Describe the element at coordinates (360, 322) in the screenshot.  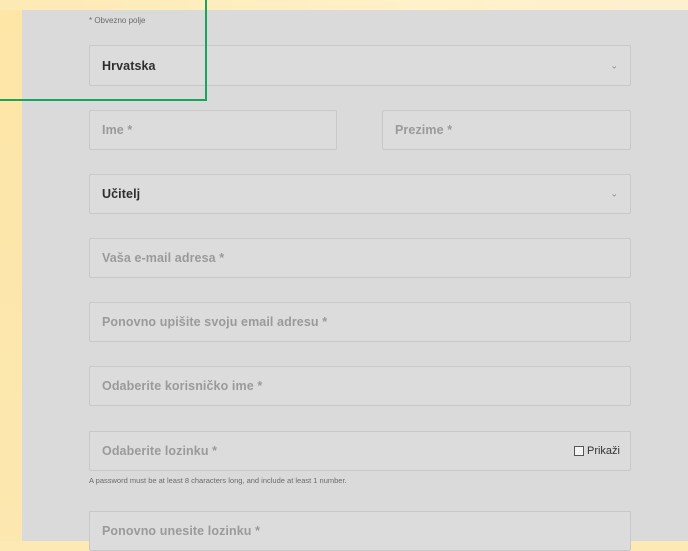
I see `email-confirm-input: Ponovno upišite svoju email adresu *` at that location.